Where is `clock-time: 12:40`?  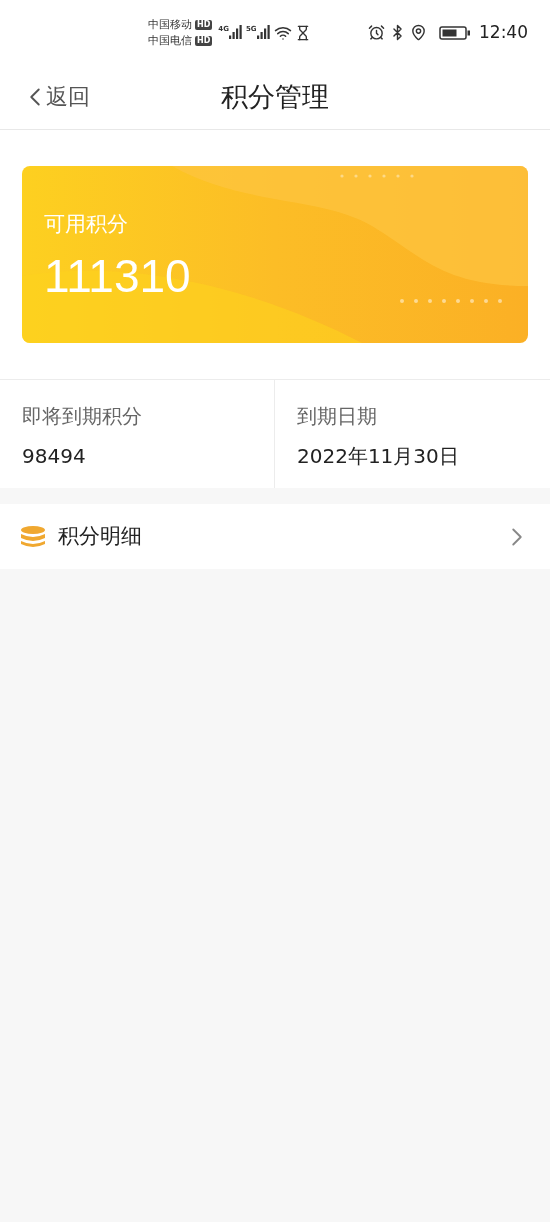 clock-time: 12:40 is located at coordinates (503, 32).